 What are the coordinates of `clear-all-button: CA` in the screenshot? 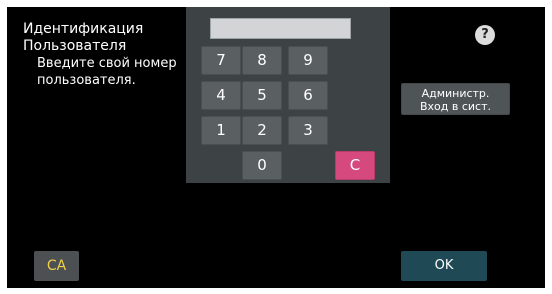 It's located at (56, 266).